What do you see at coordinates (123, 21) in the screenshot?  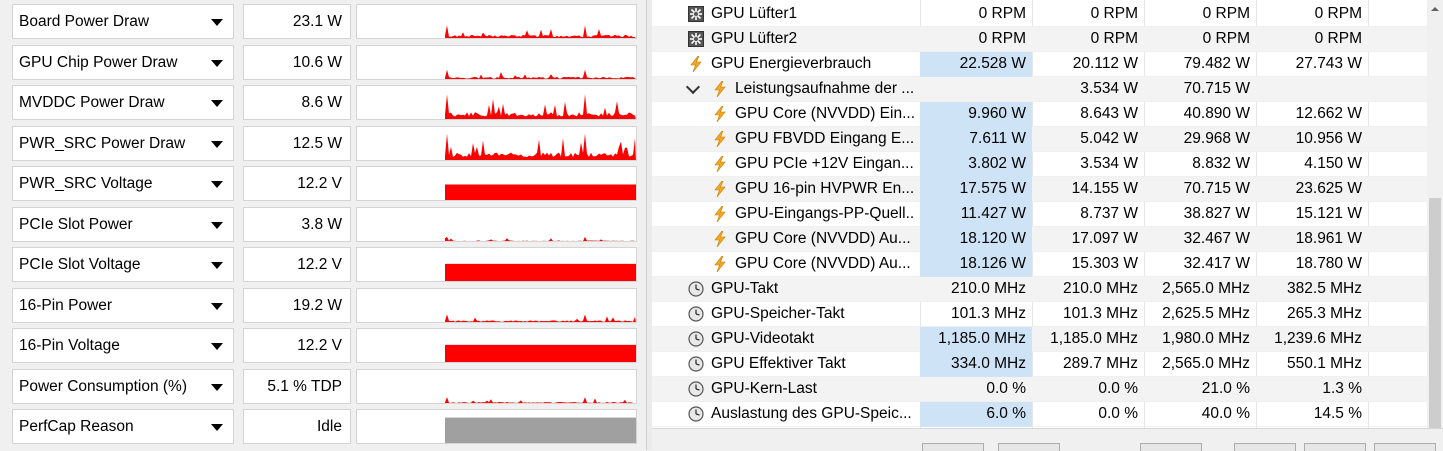 I see `sensor-name-dropdown: Board Power Draw` at bounding box center [123, 21].